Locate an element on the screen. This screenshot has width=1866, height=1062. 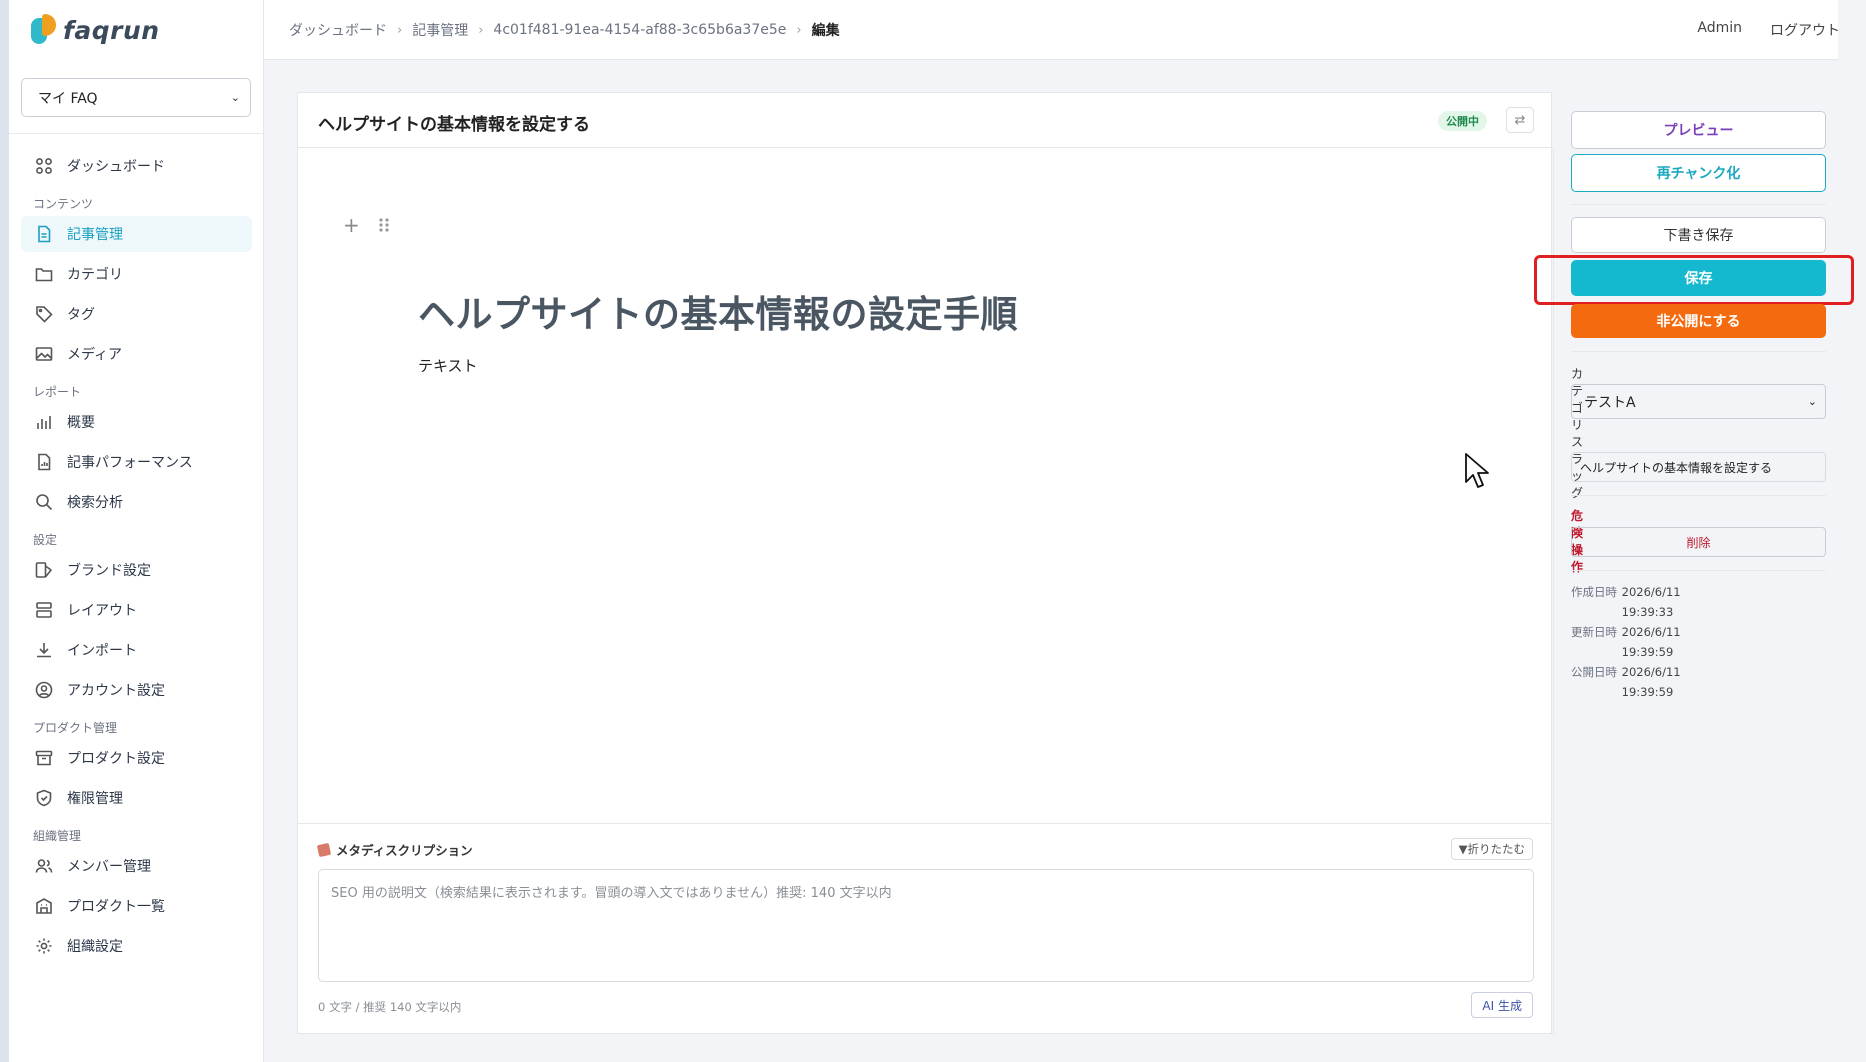
brand-icon is located at coordinates (44, 570).